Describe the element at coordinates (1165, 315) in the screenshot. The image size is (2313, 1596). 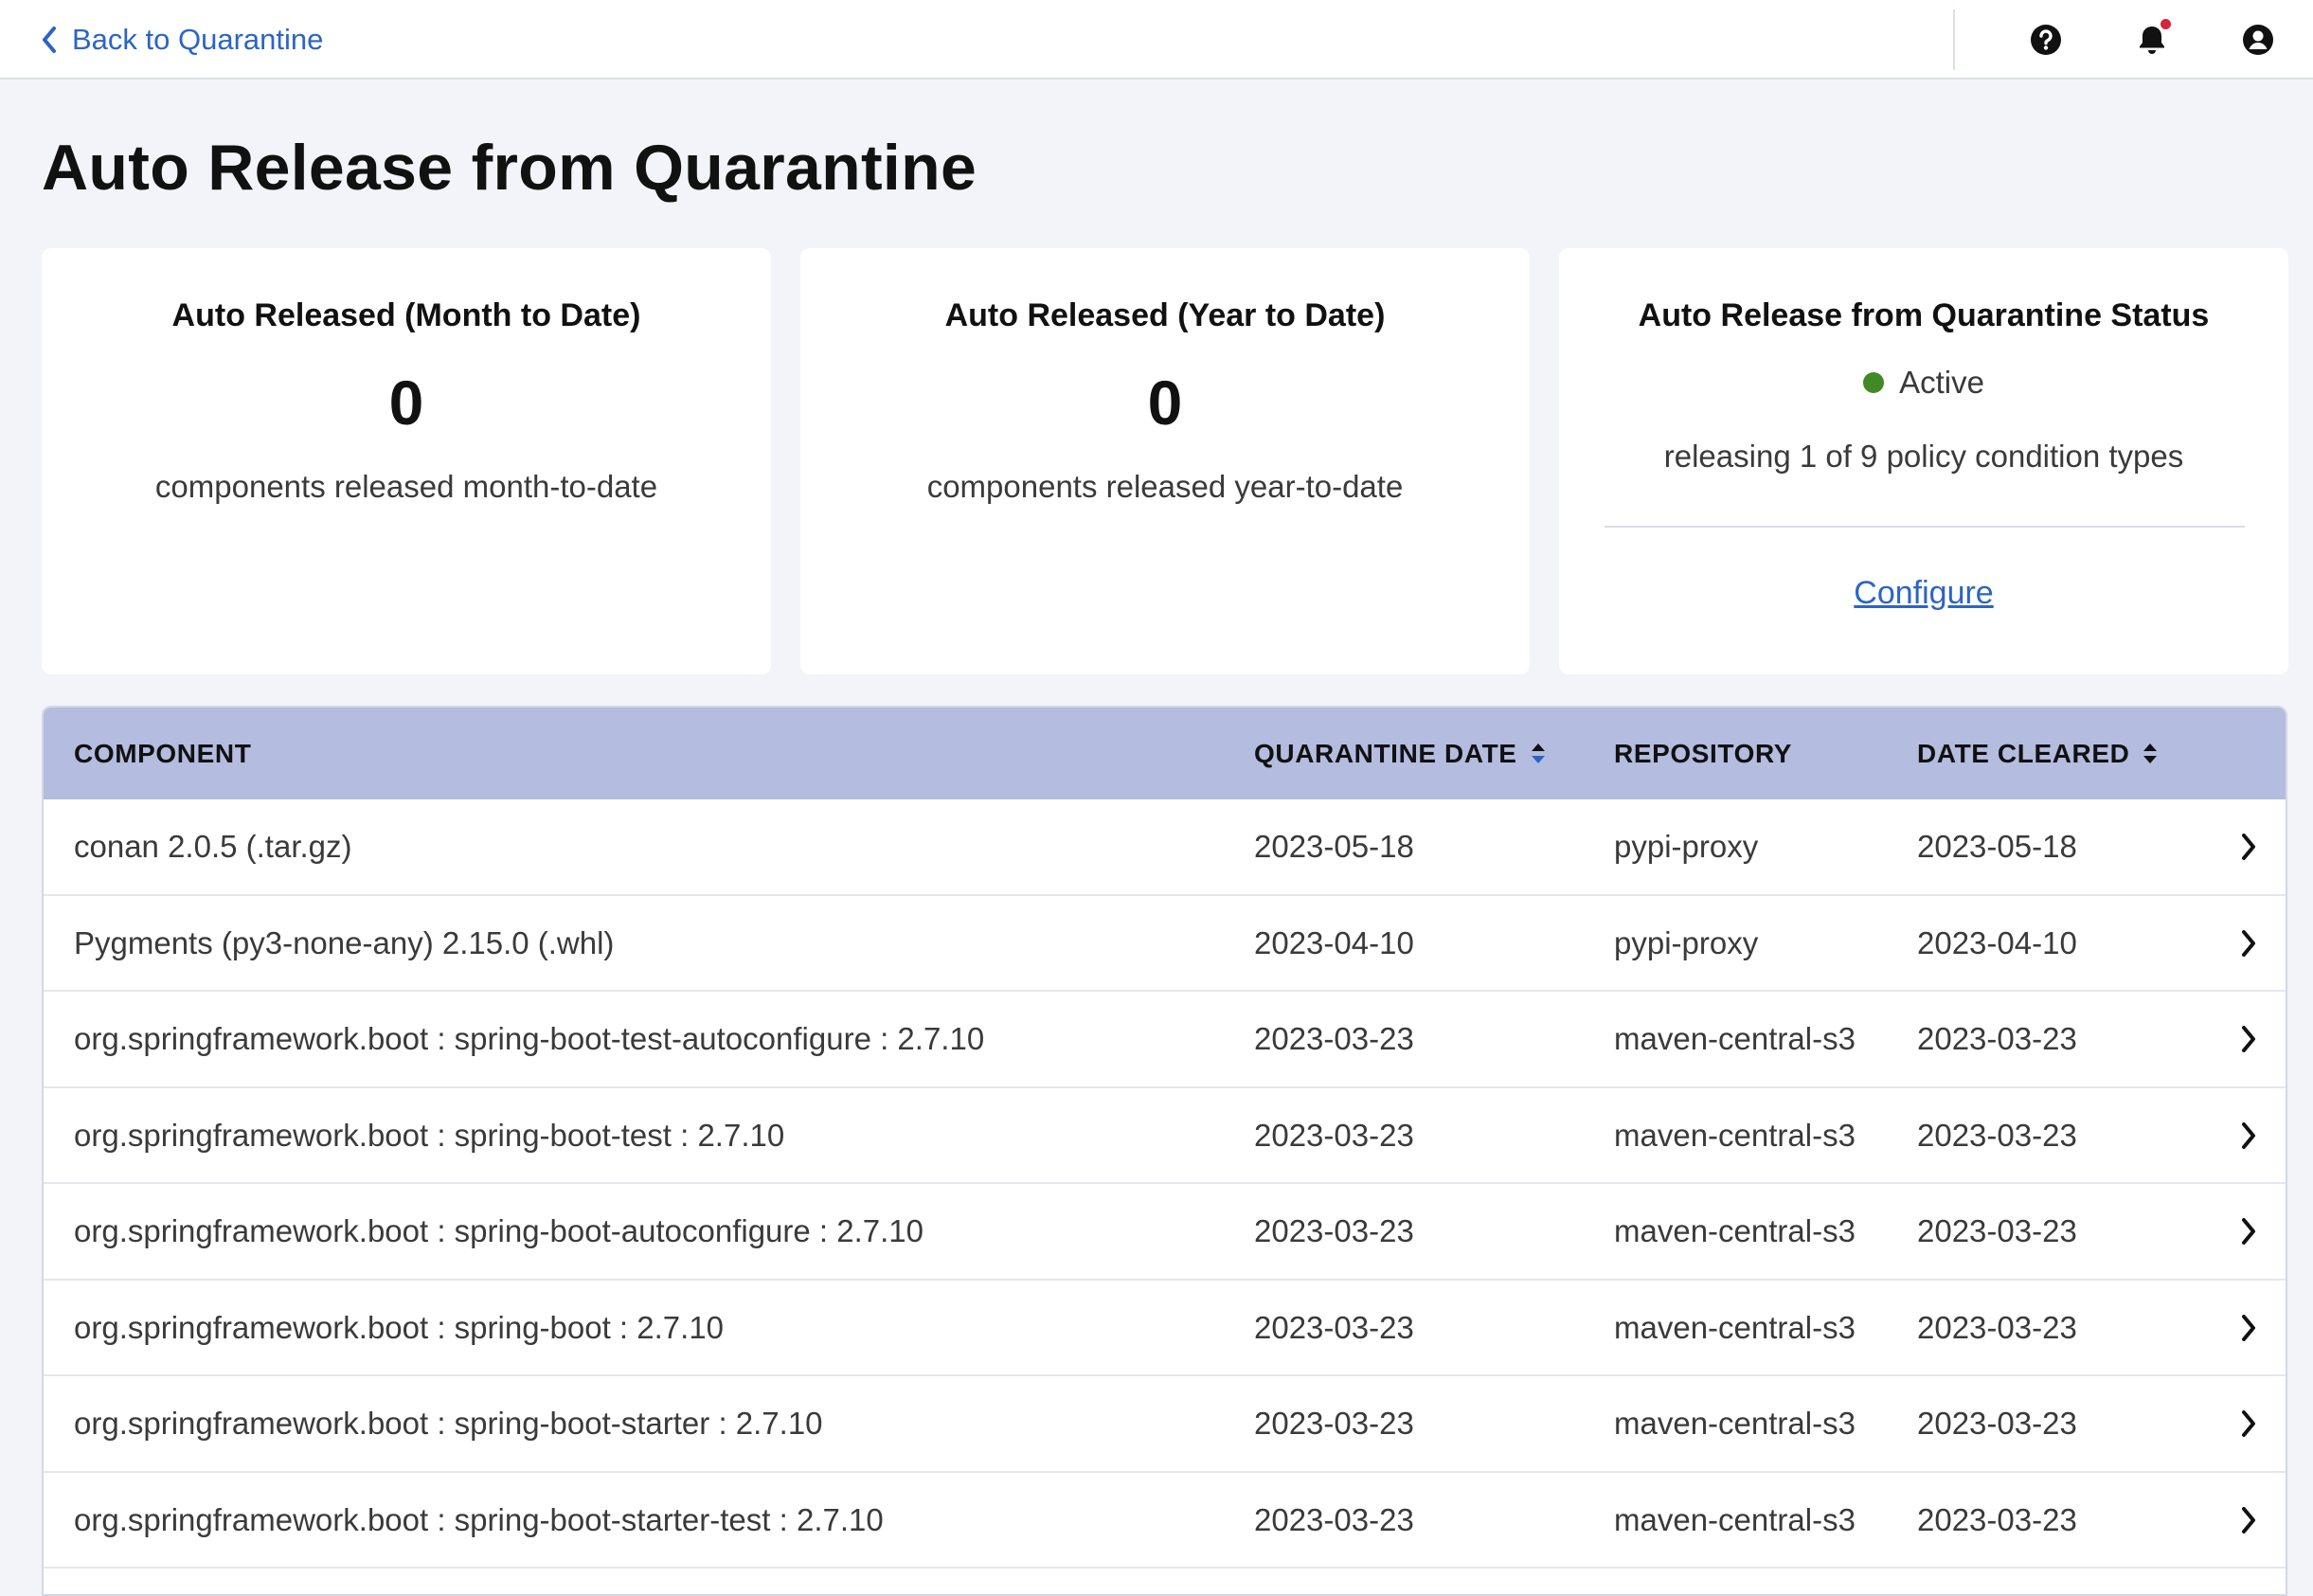
I see `card-title: Auto Released (Year to Date)` at that location.